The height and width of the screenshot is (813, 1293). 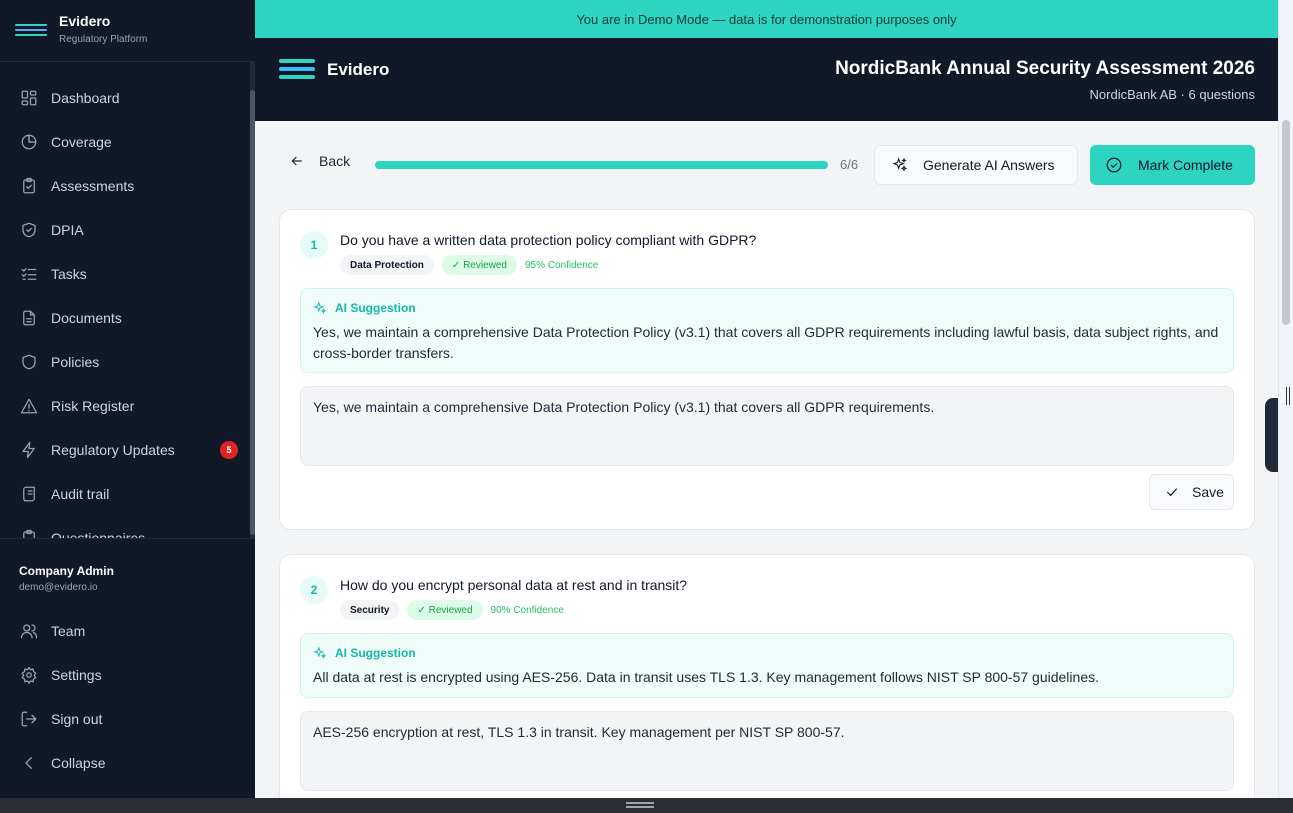 What do you see at coordinates (81, 142) in the screenshot?
I see `sidebar-item-label: Coverage` at bounding box center [81, 142].